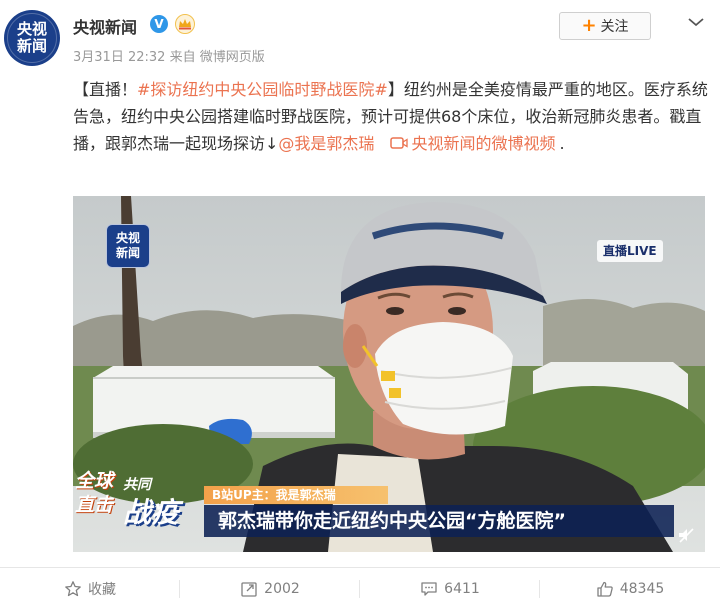 Image resolution: width=720 pixels, height=610 pixels. Describe the element at coordinates (562, 143) in the screenshot. I see `post-end: .` at that location.